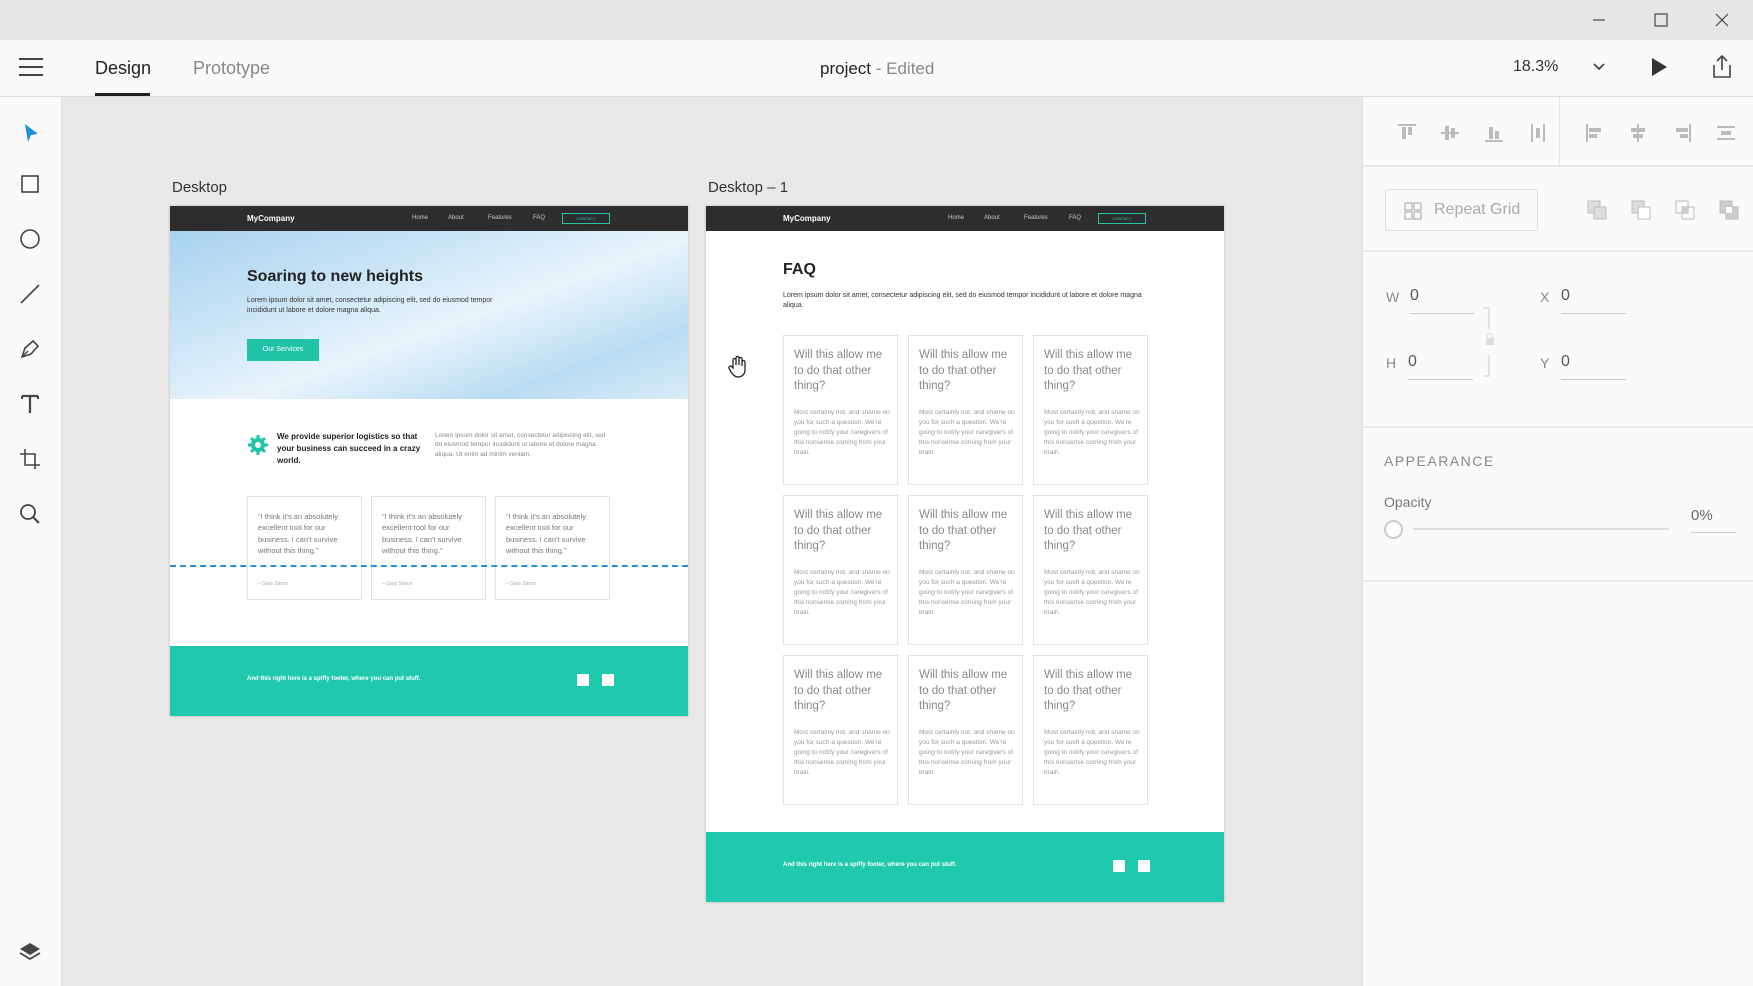 The width and height of the screenshot is (1753, 986). Describe the element at coordinates (122, 94) in the screenshot. I see `active-tab-indicator` at that location.